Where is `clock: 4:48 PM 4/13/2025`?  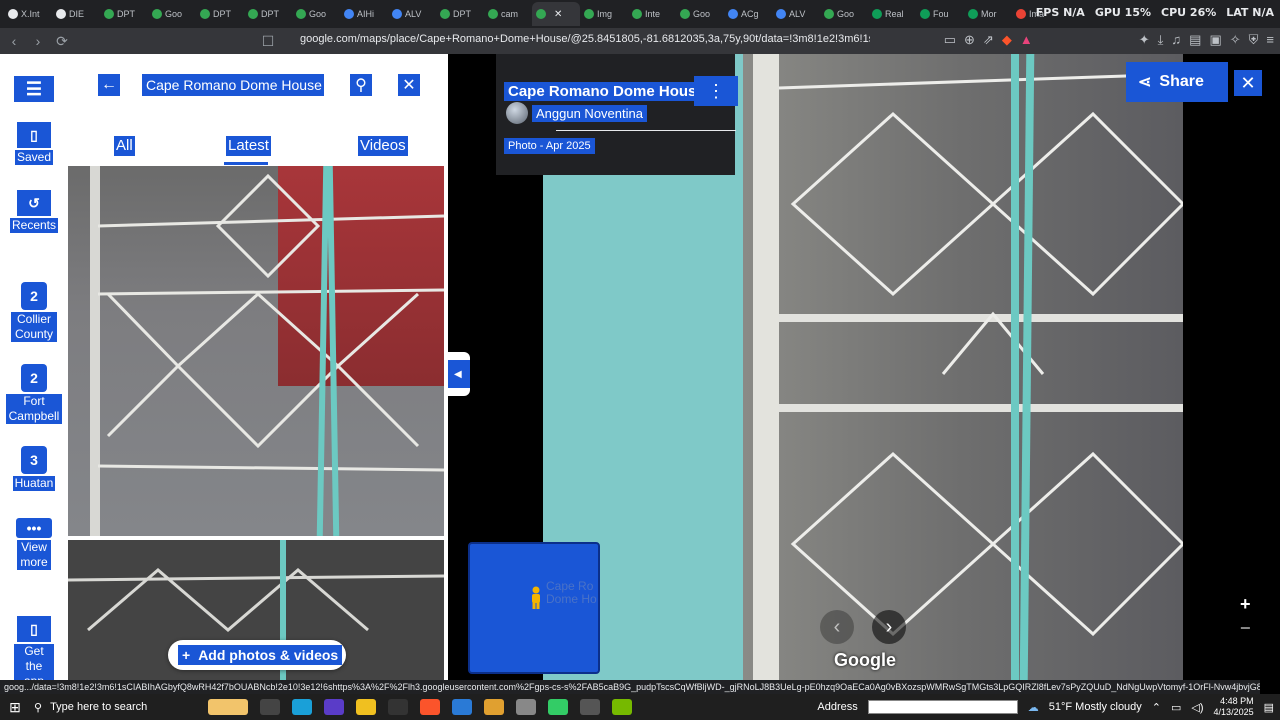
clock: 4:48 PM 4/13/2025 is located at coordinates (1234, 707).